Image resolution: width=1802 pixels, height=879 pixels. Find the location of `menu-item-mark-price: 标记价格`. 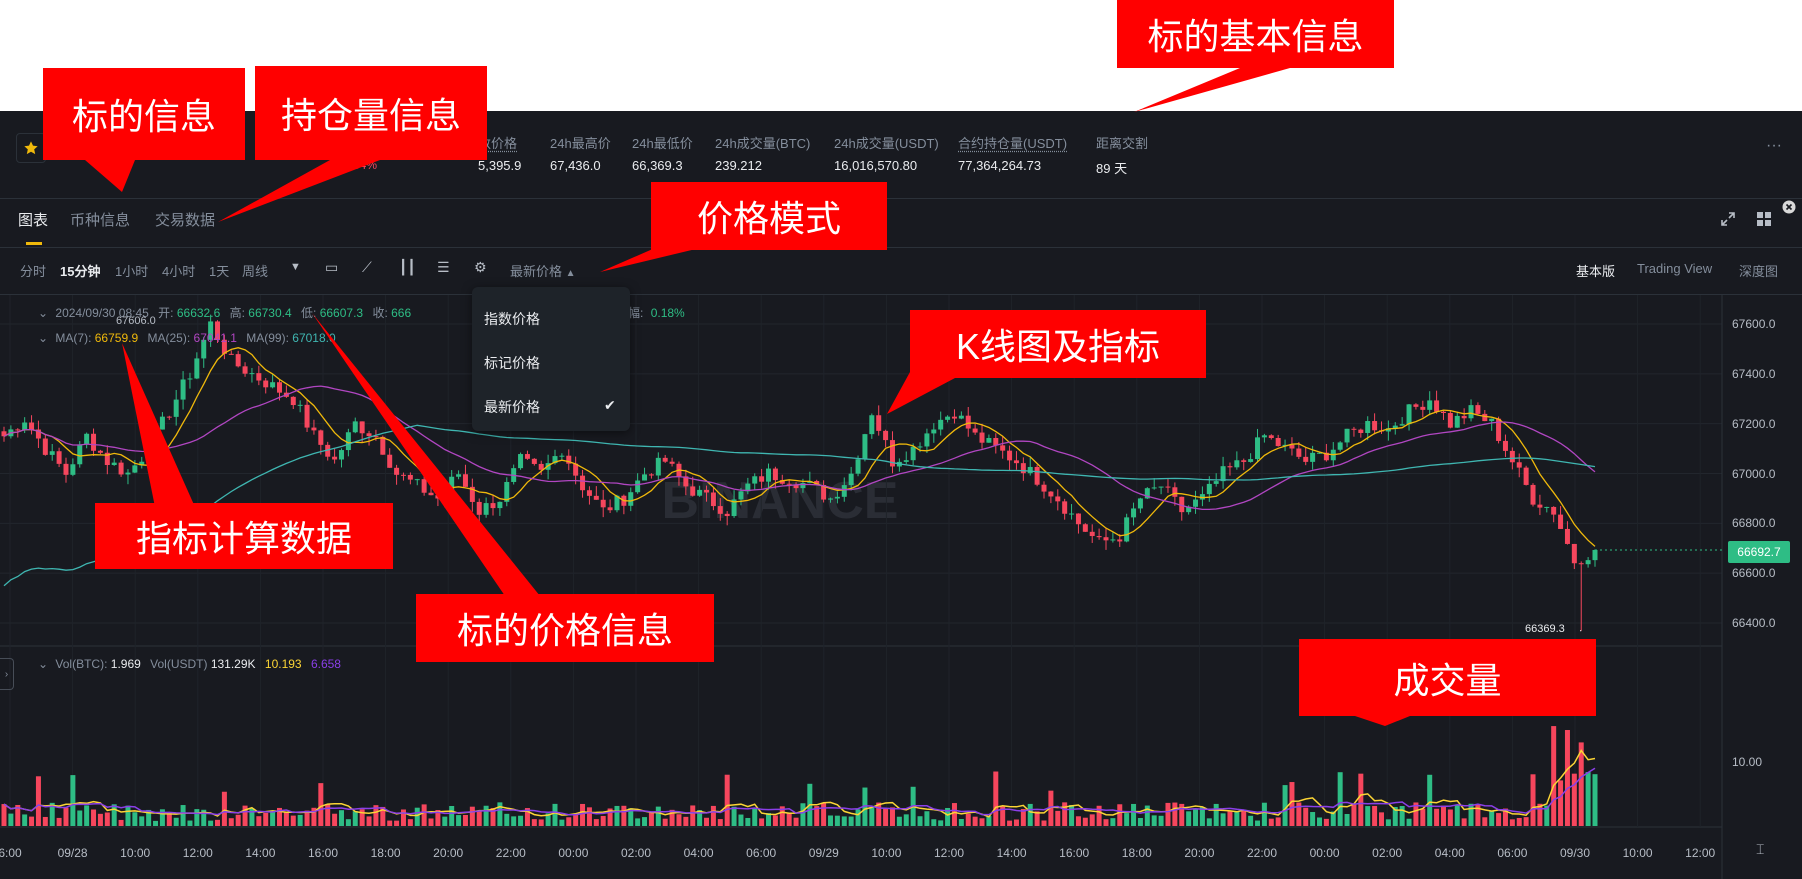

menu-item-mark-price: 标记价格 is located at coordinates (512, 363).